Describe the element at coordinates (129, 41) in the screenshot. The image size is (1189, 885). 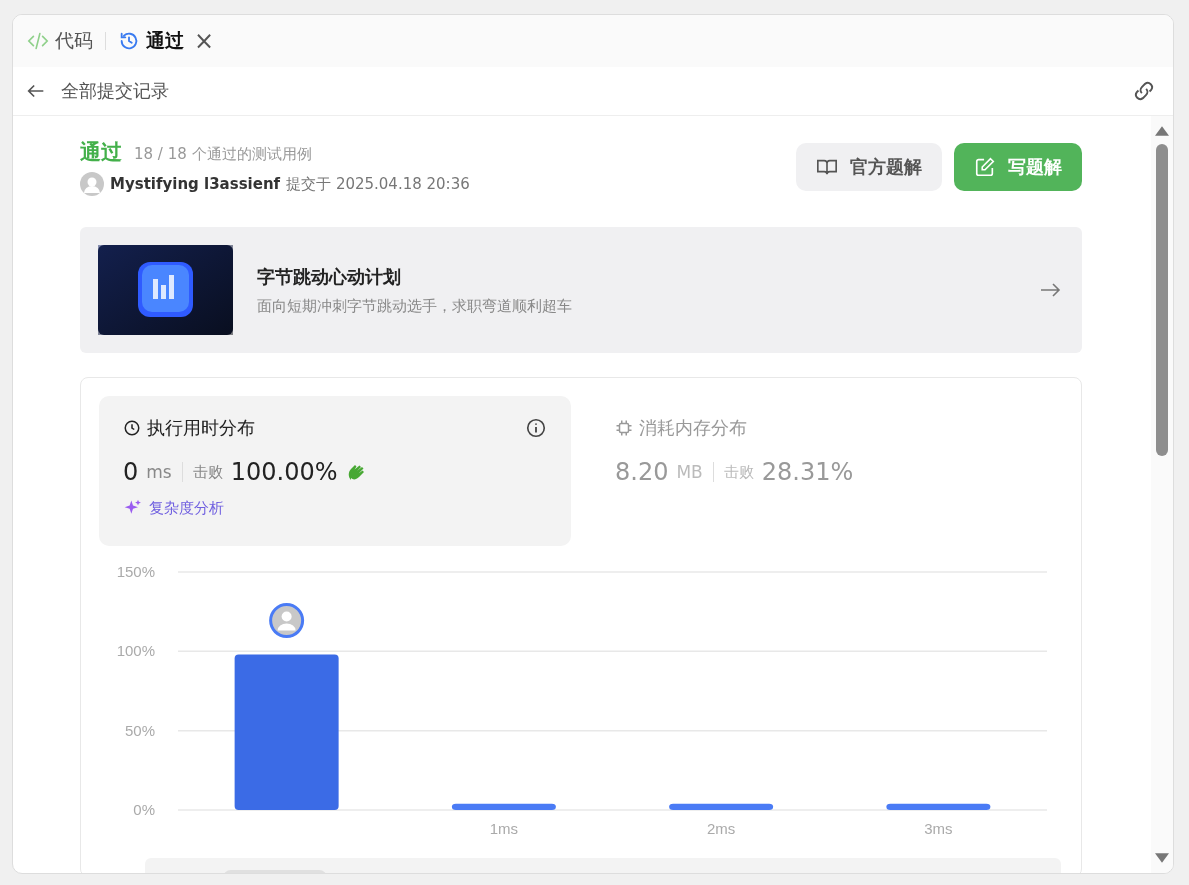
I see `history-icon` at that location.